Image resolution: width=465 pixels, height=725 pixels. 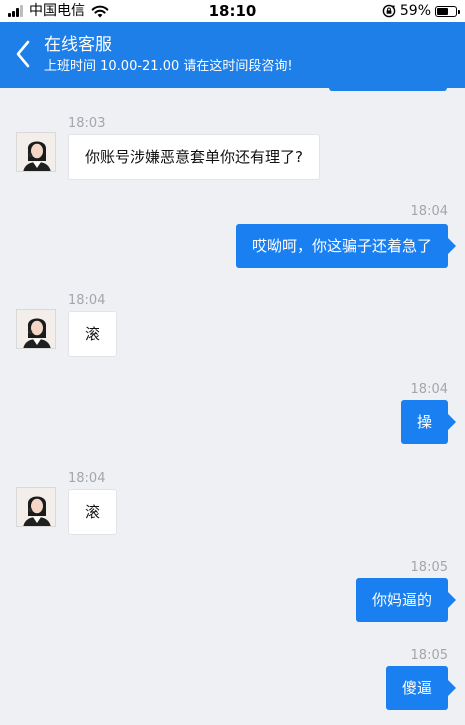 What do you see at coordinates (232, 11) in the screenshot?
I see `status-bar: 中国电信 18:10 59%` at bounding box center [232, 11].